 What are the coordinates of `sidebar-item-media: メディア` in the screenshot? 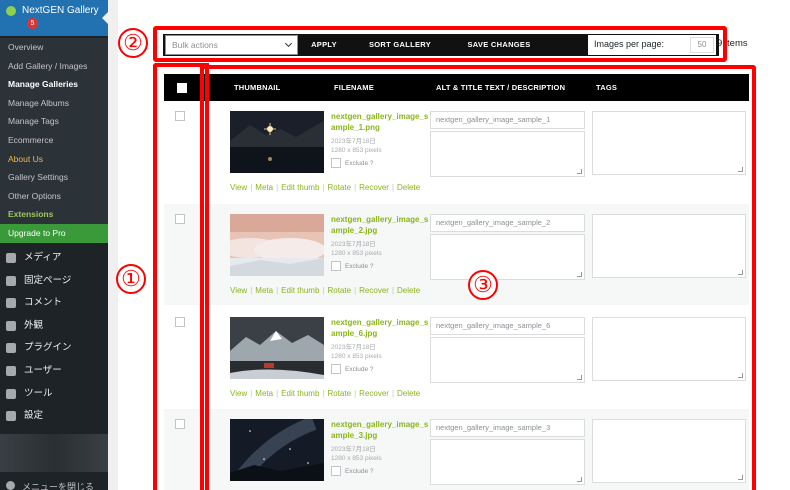 It's located at (54, 258).